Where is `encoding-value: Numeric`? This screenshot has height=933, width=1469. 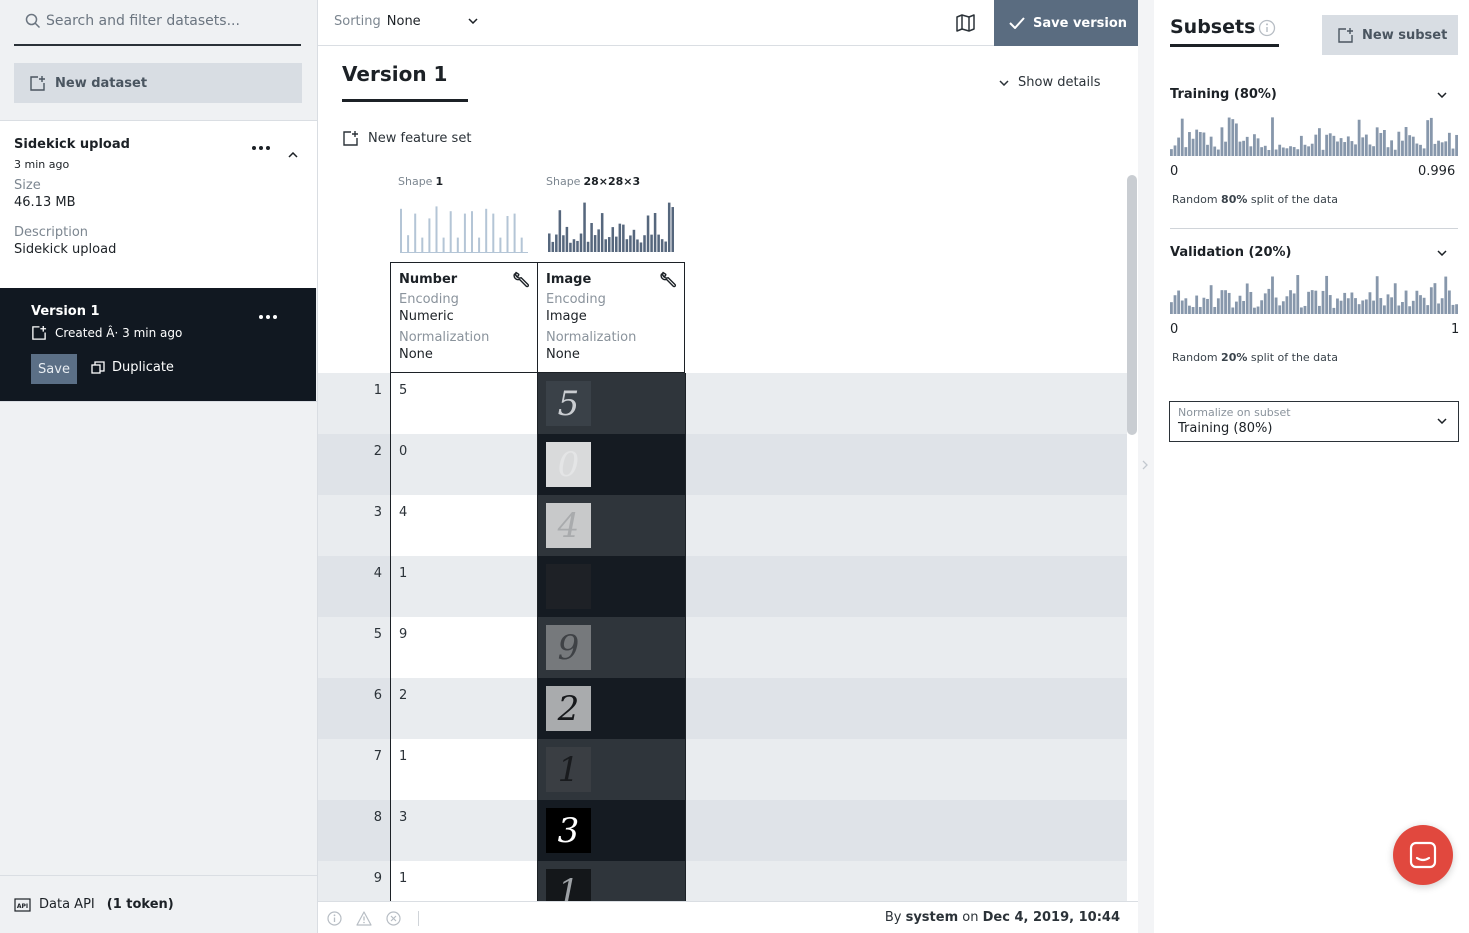 encoding-value: Numeric is located at coordinates (426, 316).